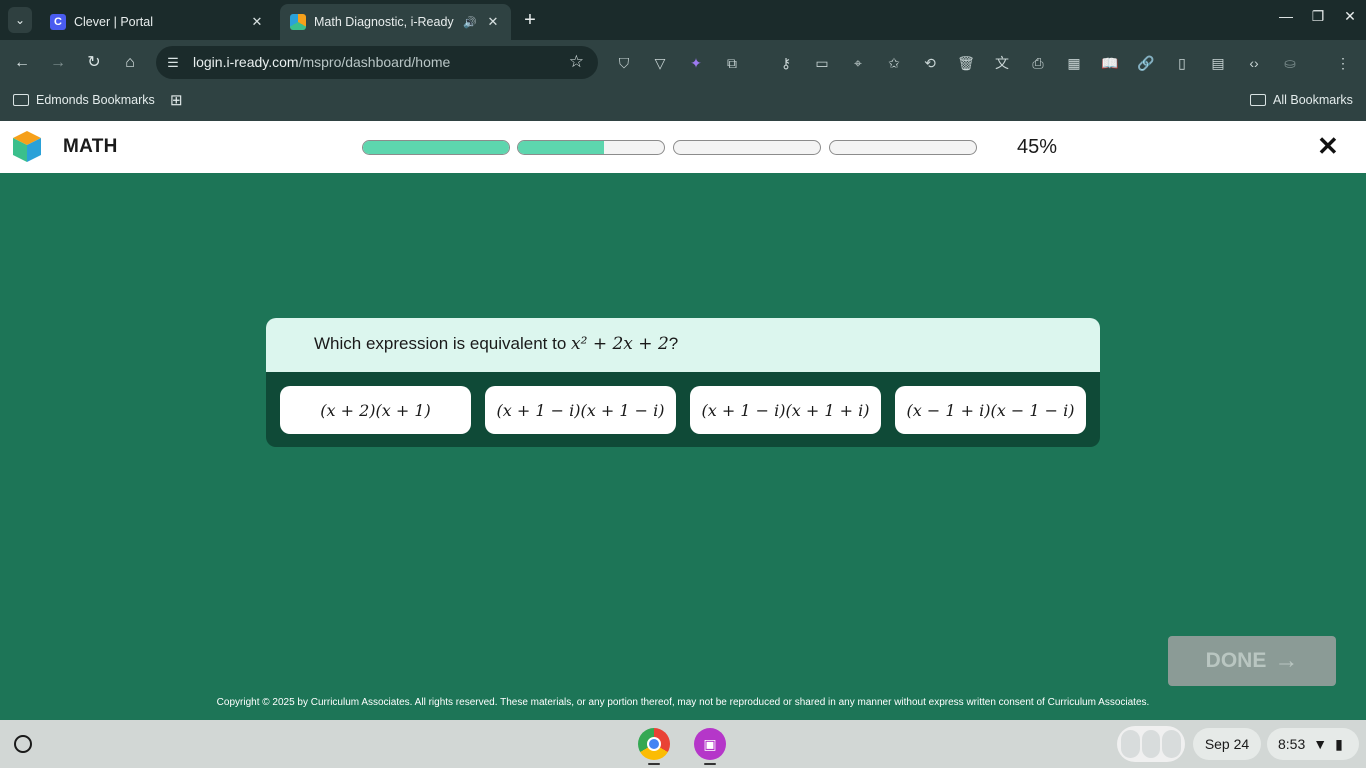 The image size is (1366, 768). Describe the element at coordinates (683, 103) in the screenshot. I see `bookmarks-bar: Edmonds Bookmarks ⊞ All Bookmarks` at that location.